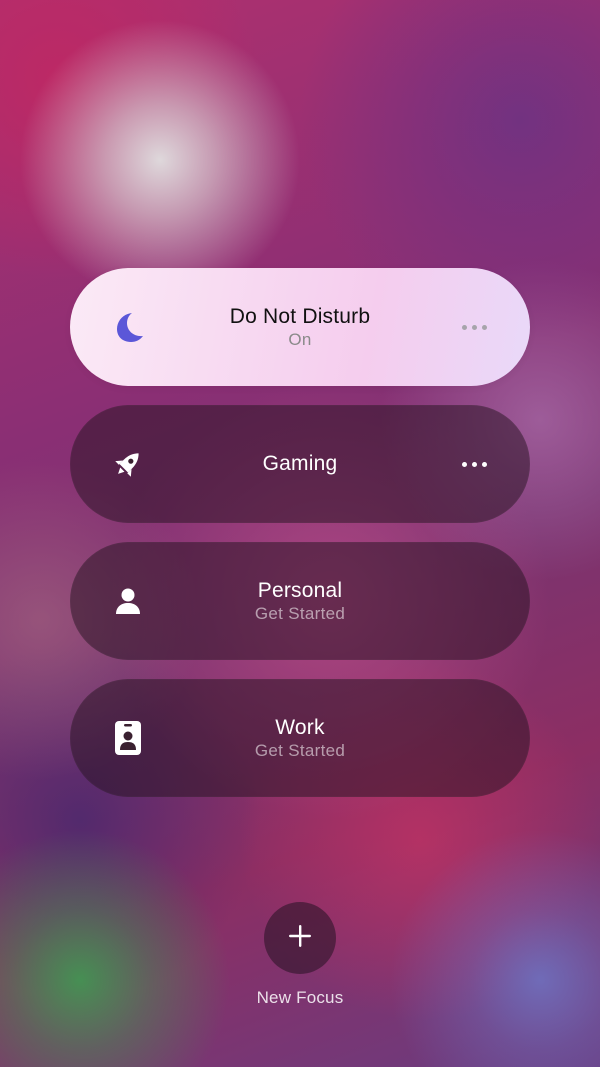 This screenshot has height=1067, width=600. I want to click on plus-icon, so click(300, 938).